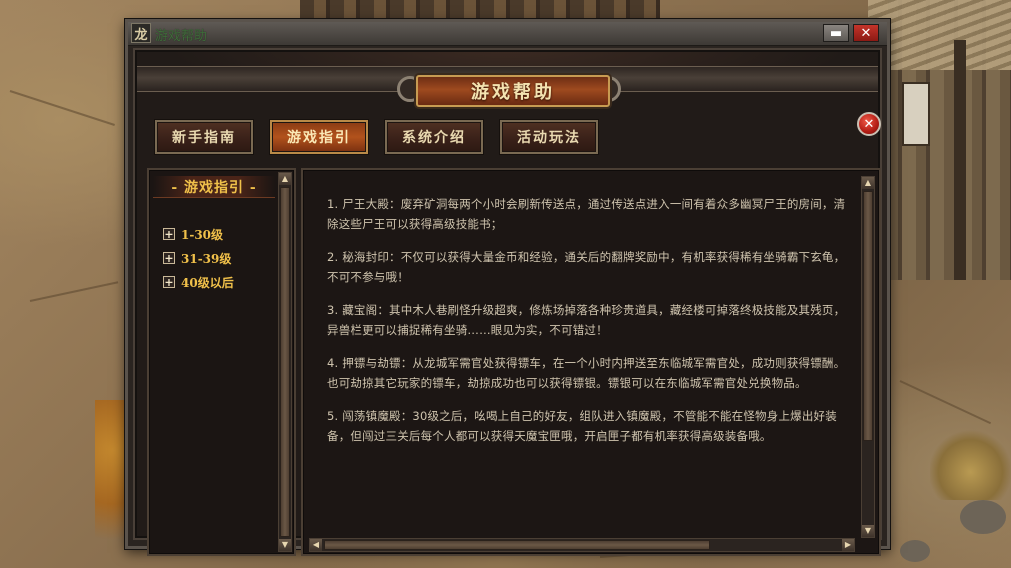 Image resolution: width=1011 pixels, height=568 pixels. What do you see at coordinates (141, 33) in the screenshot?
I see `dragon-app-icon: 龙` at bounding box center [141, 33].